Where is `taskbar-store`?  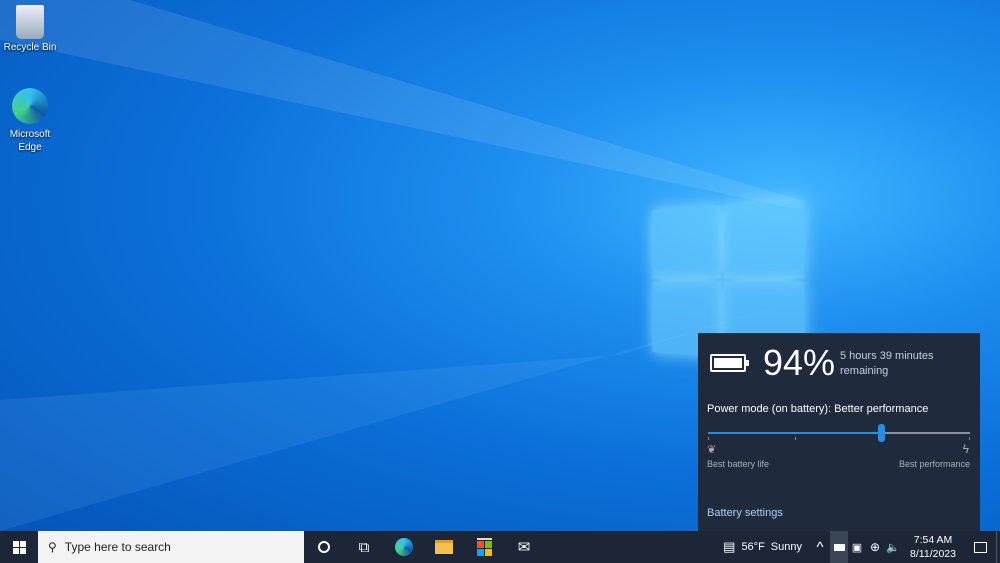
taskbar-store is located at coordinates (484, 547).